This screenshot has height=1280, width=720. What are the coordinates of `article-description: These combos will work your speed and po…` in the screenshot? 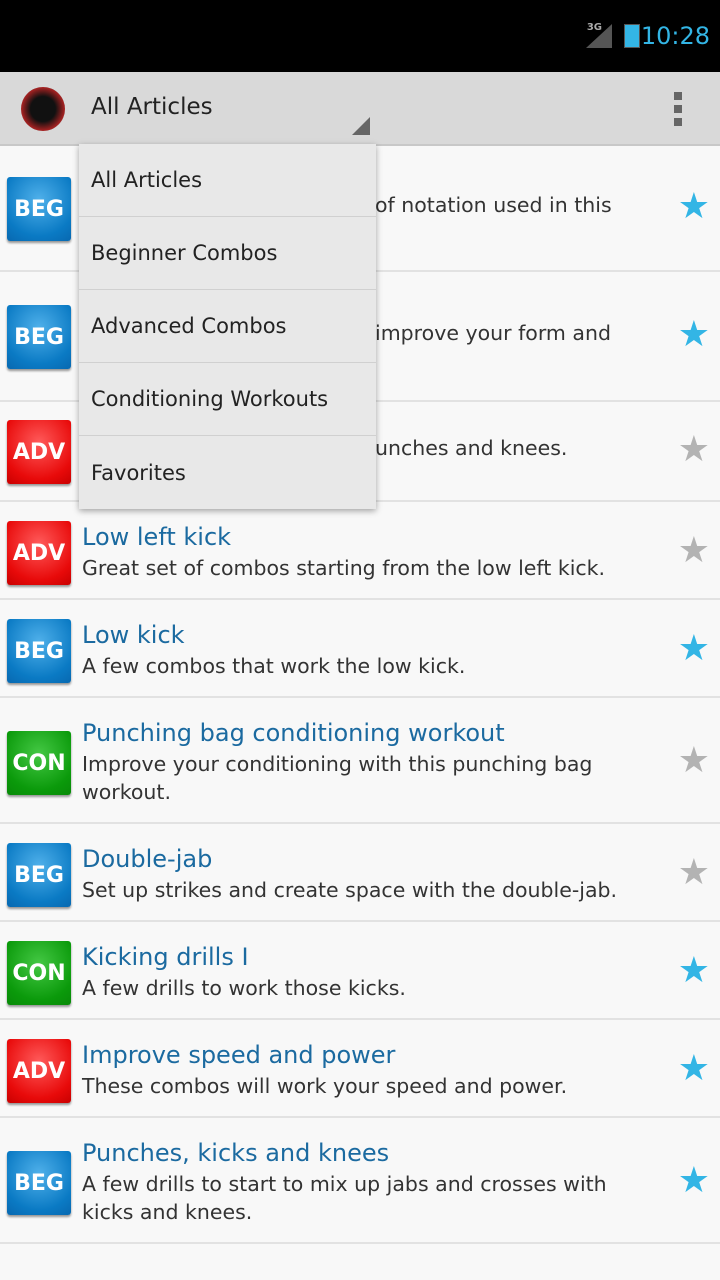 It's located at (325, 1086).